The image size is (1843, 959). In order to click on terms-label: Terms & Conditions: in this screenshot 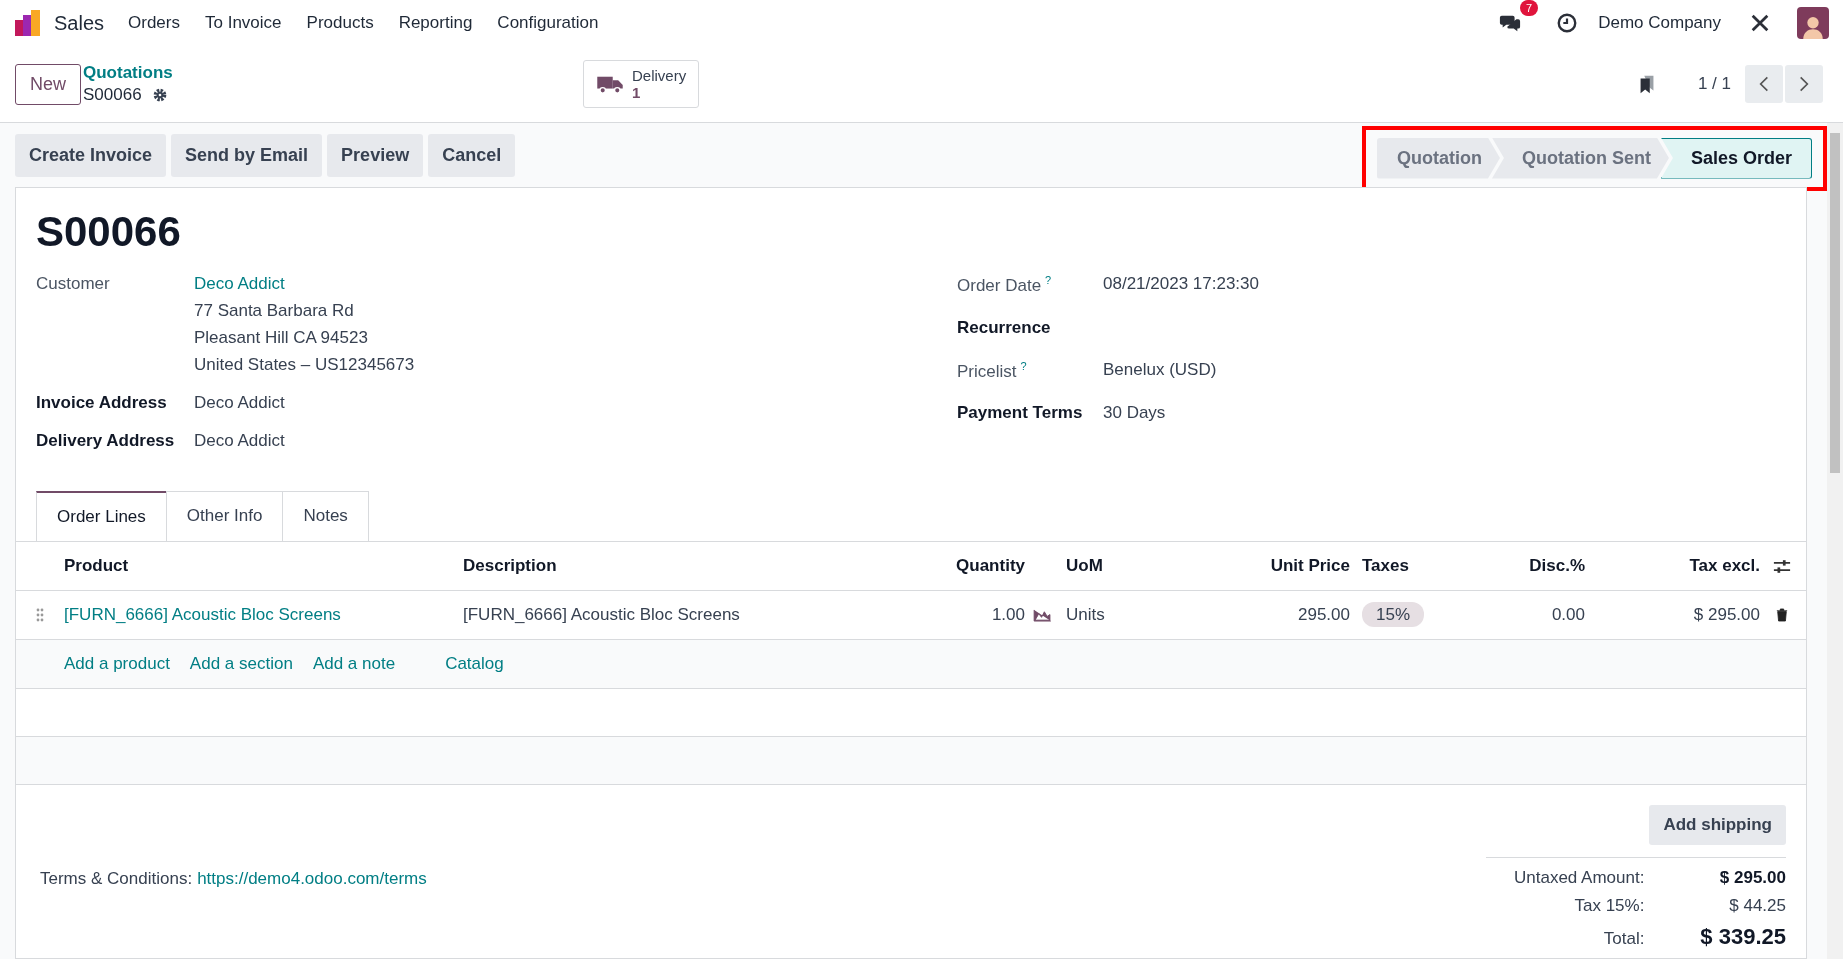, I will do `click(116, 879)`.